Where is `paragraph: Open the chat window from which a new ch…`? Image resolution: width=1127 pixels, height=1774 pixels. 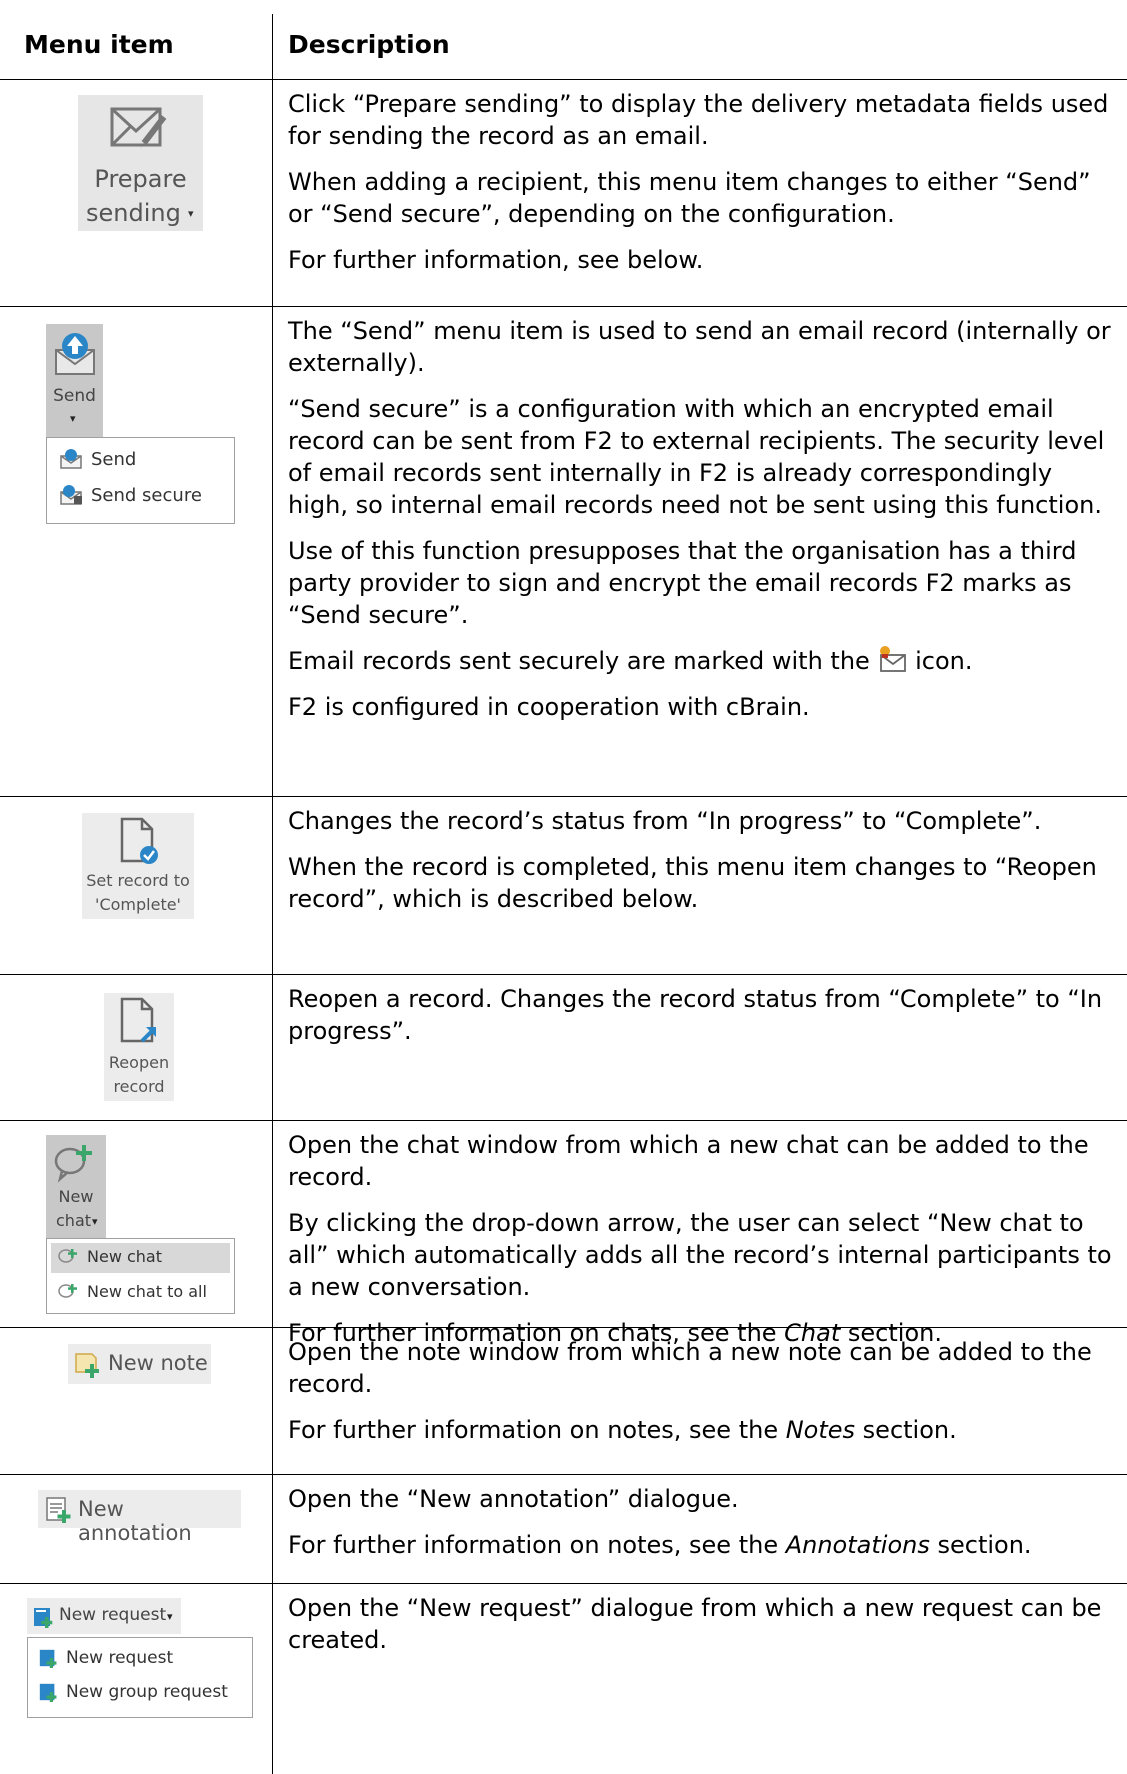
paragraph: Open the chat window from which a new ch… is located at coordinates (688, 1161).